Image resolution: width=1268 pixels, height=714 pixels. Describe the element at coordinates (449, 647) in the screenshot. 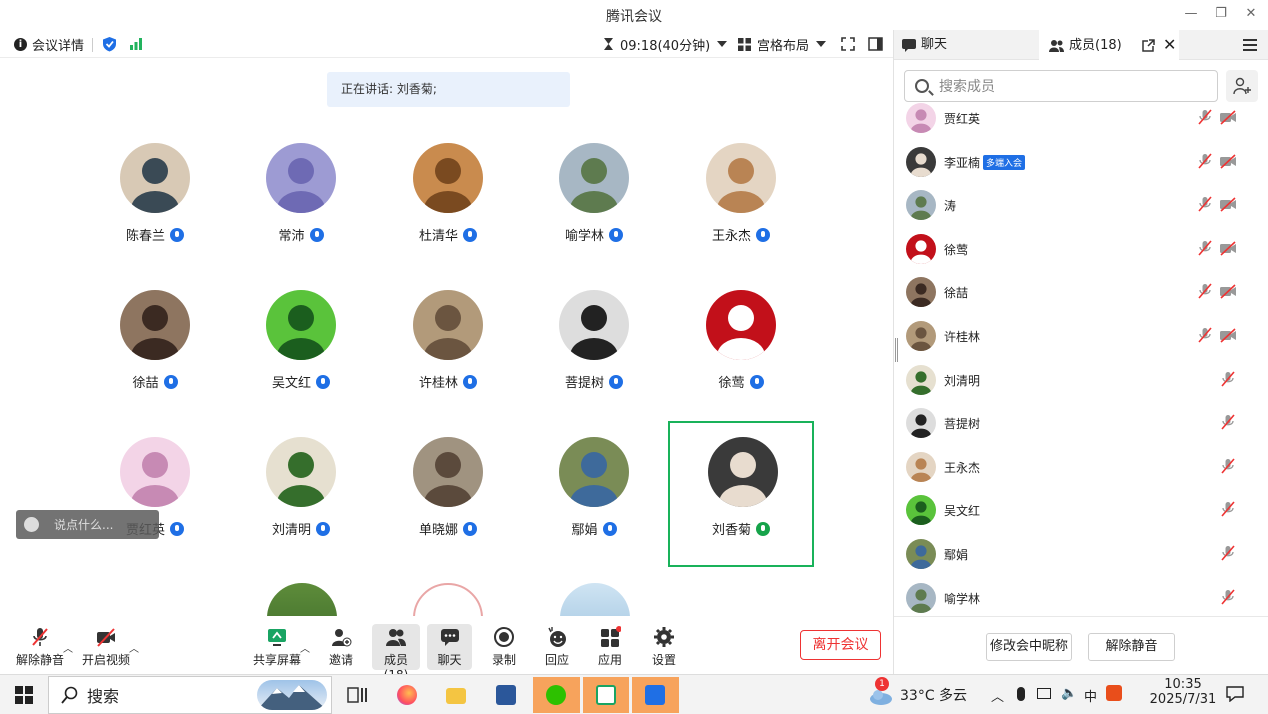

I see `chat-button: 聊天` at that location.